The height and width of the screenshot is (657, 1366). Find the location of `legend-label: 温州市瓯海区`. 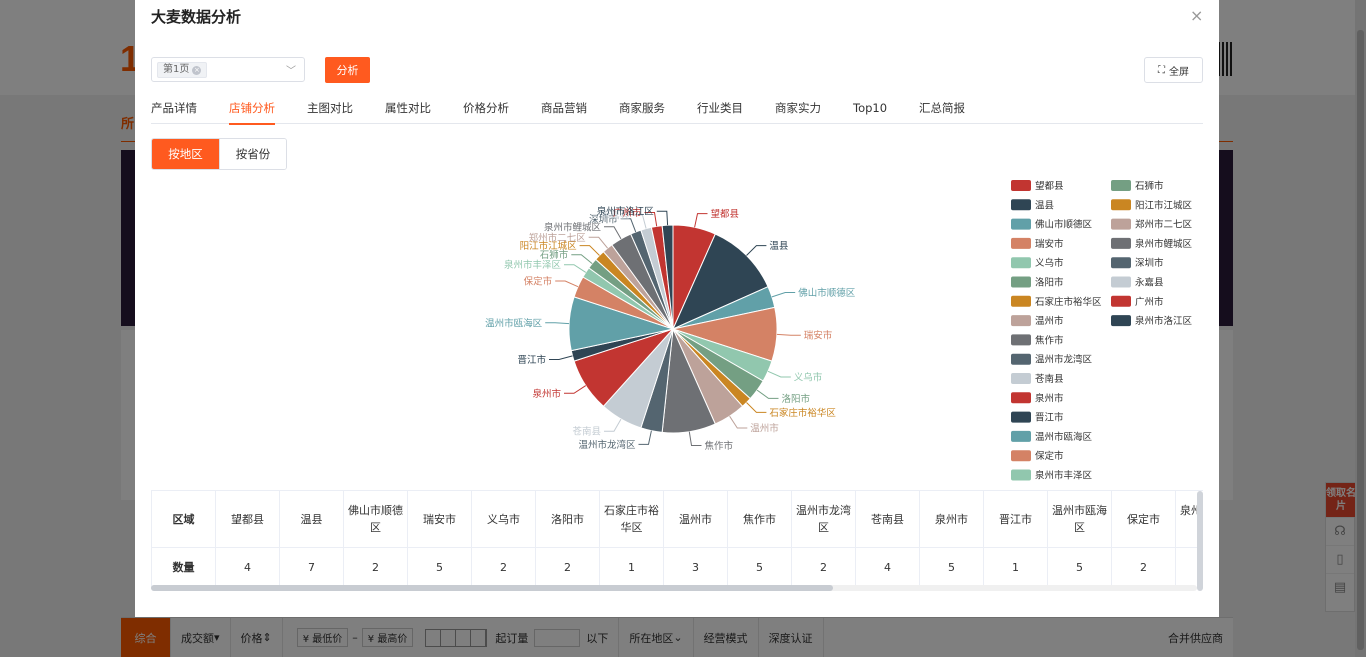

legend-label: 温州市瓯海区 is located at coordinates (1064, 437).